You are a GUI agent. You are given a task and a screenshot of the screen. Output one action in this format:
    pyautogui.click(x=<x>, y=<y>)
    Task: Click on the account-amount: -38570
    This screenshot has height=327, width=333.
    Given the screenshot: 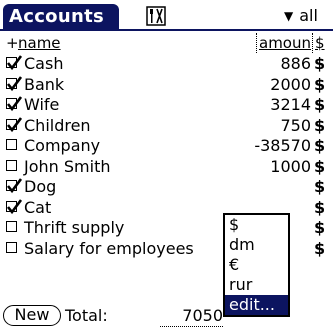 What is the action you would take?
    pyautogui.click(x=282, y=145)
    